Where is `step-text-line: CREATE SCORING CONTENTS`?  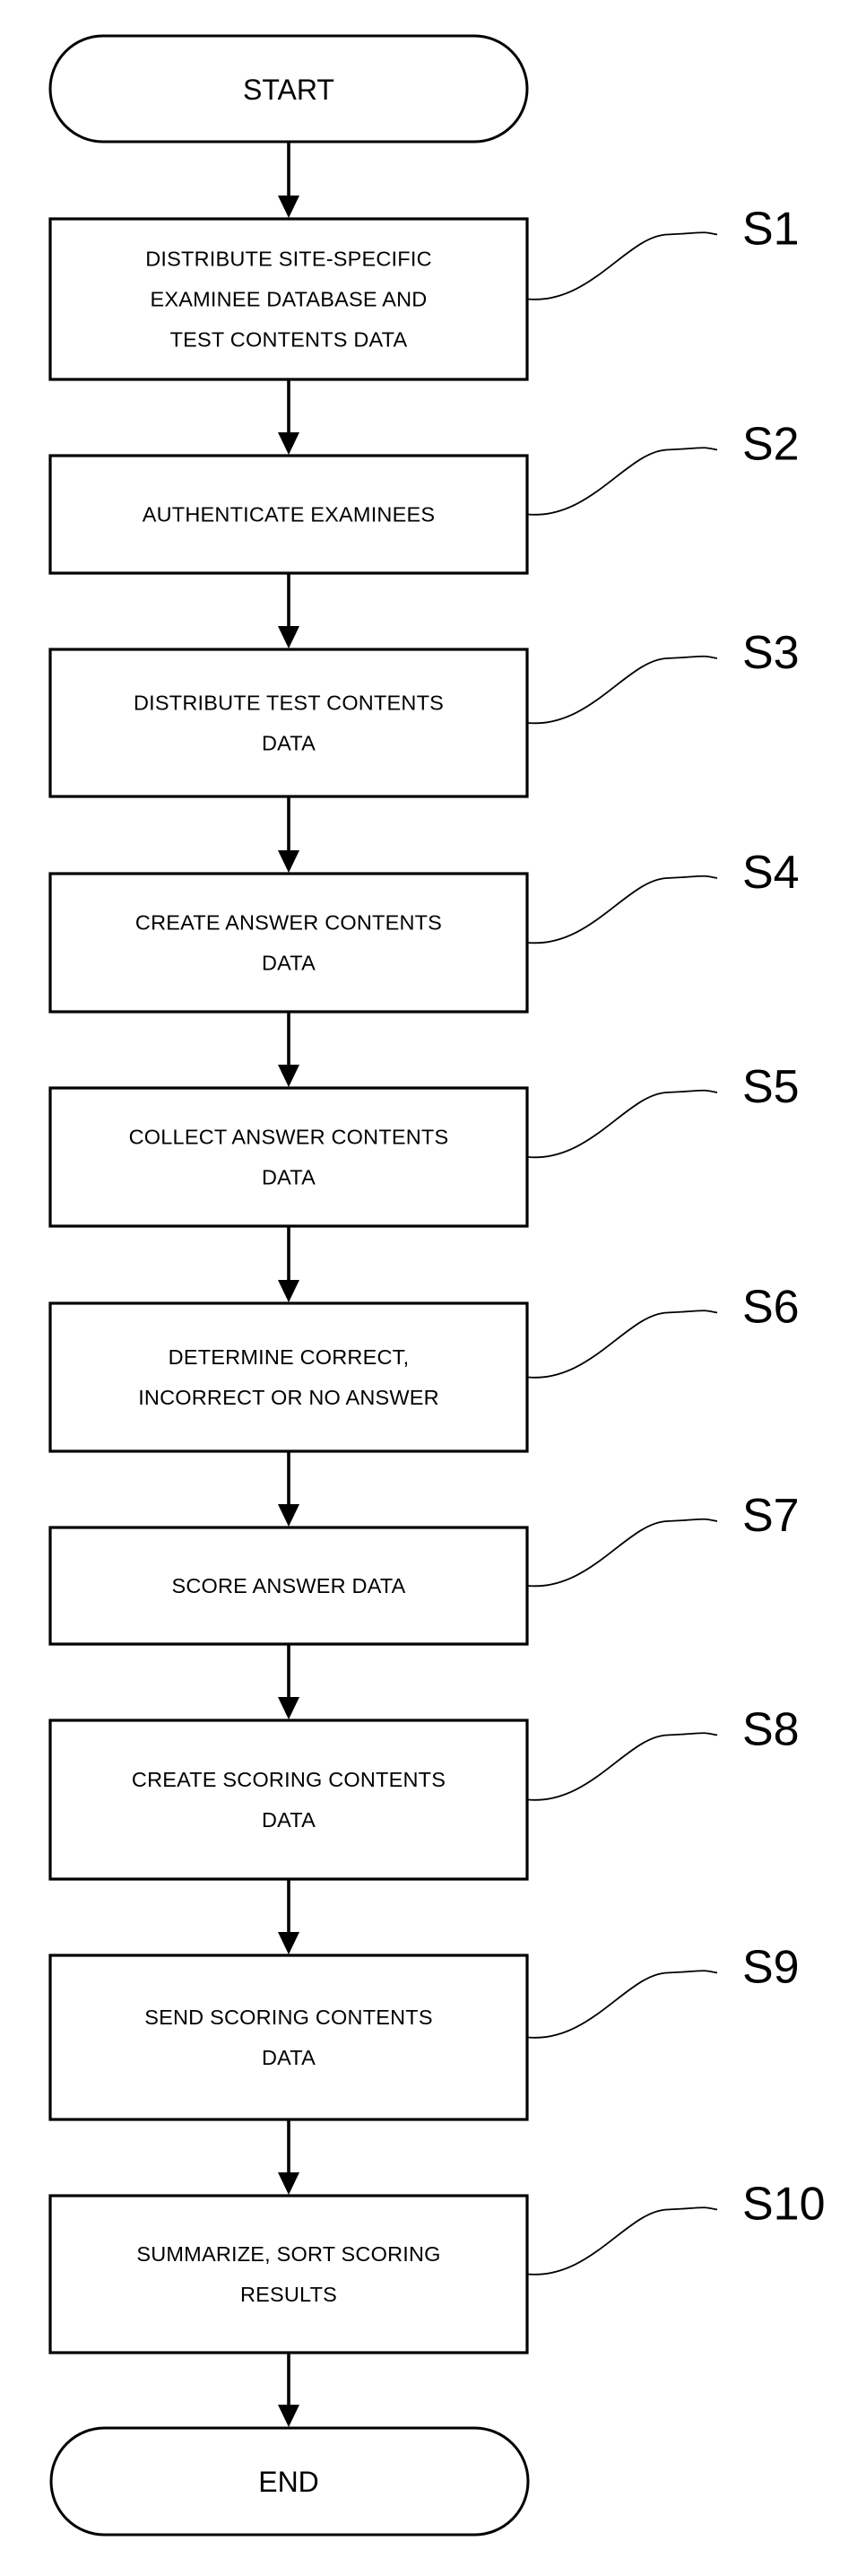 step-text-line: CREATE SCORING CONTENTS is located at coordinates (289, 1779).